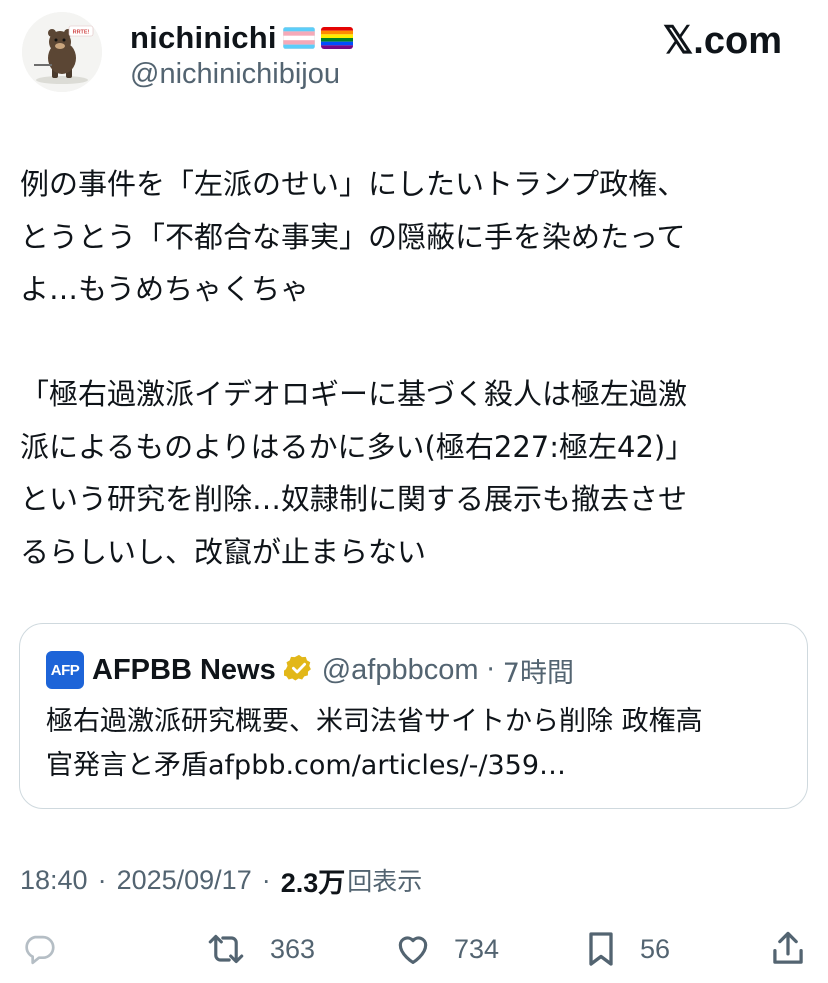 The image size is (828, 983). What do you see at coordinates (203, 38) in the screenshot?
I see `display-name: nichinichi` at bounding box center [203, 38].